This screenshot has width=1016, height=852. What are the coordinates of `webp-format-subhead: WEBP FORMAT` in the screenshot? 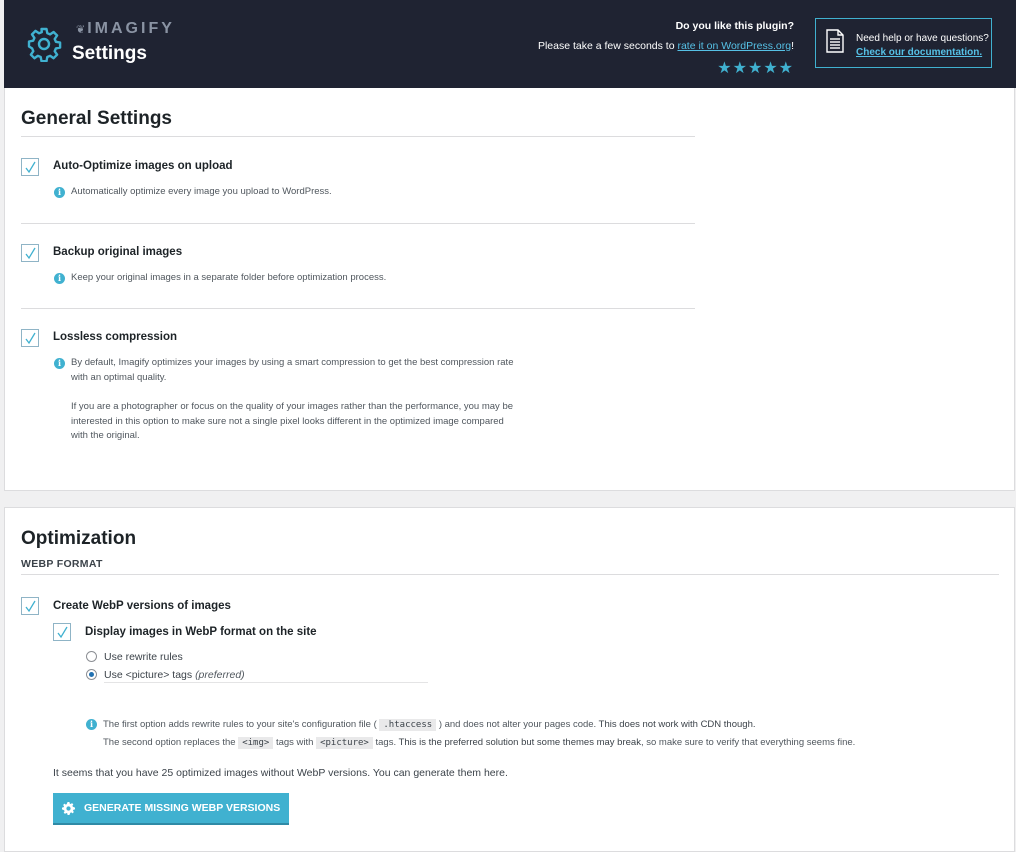 It's located at (62, 564).